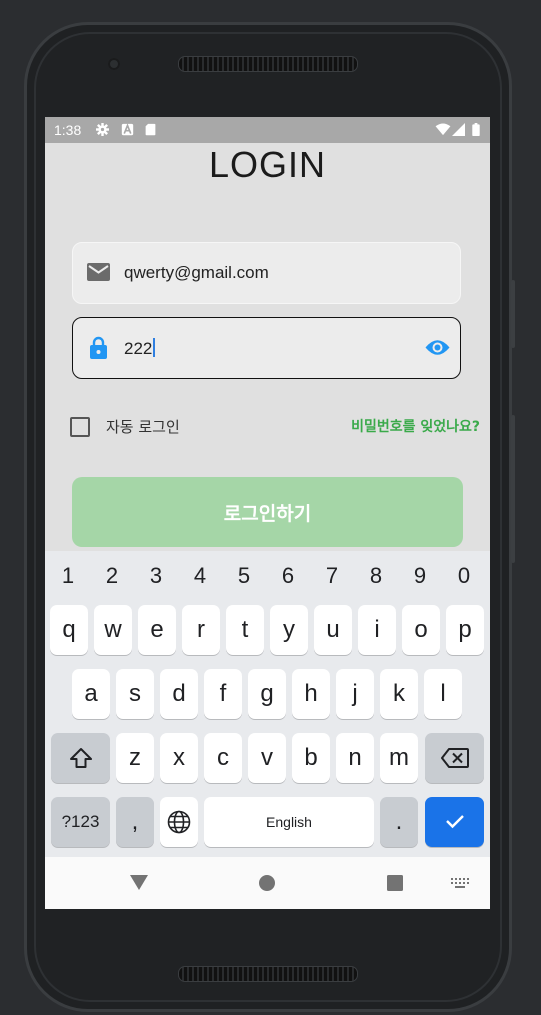 Image resolution: width=541 pixels, height=1015 pixels. I want to click on email-field: qwerty@gmail.com, so click(266, 273).